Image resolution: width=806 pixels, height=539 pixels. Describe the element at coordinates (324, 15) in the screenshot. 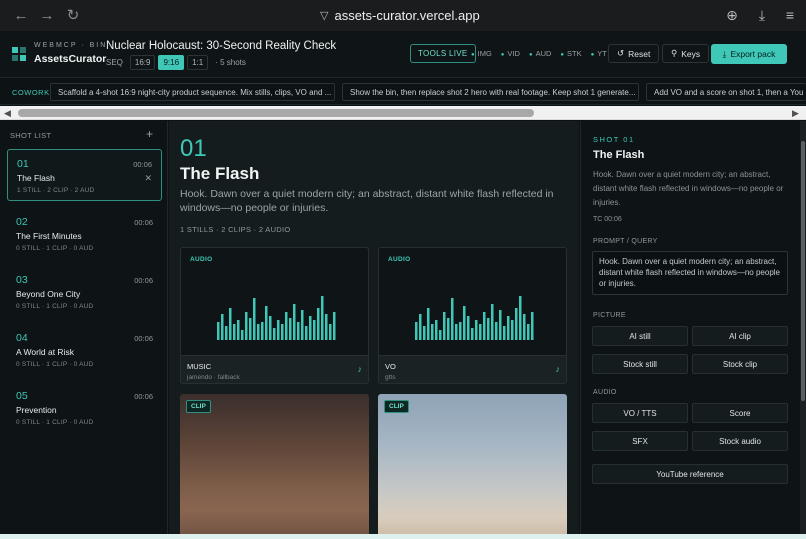

I see `shield-icon: ▽` at that location.